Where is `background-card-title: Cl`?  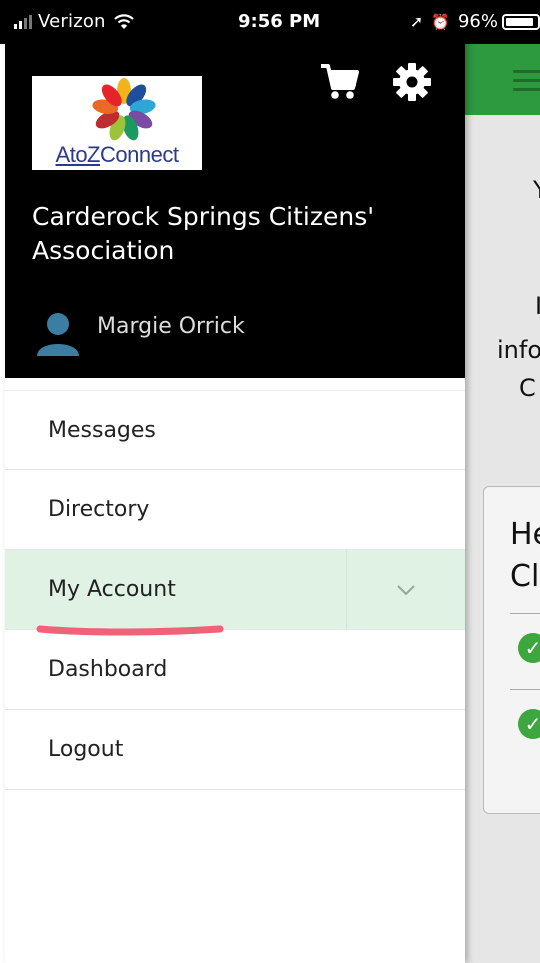
background-card-title: Cl is located at coordinates (525, 576).